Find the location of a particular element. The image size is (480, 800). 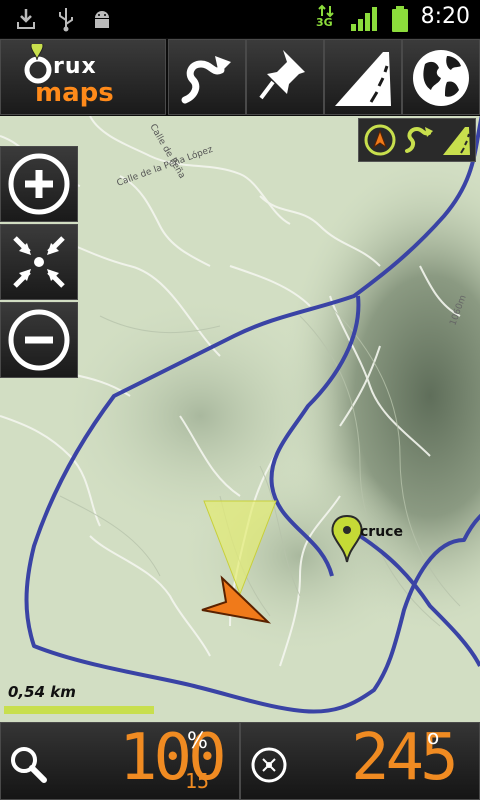

app-logo: rux maps is located at coordinates (83, 77).